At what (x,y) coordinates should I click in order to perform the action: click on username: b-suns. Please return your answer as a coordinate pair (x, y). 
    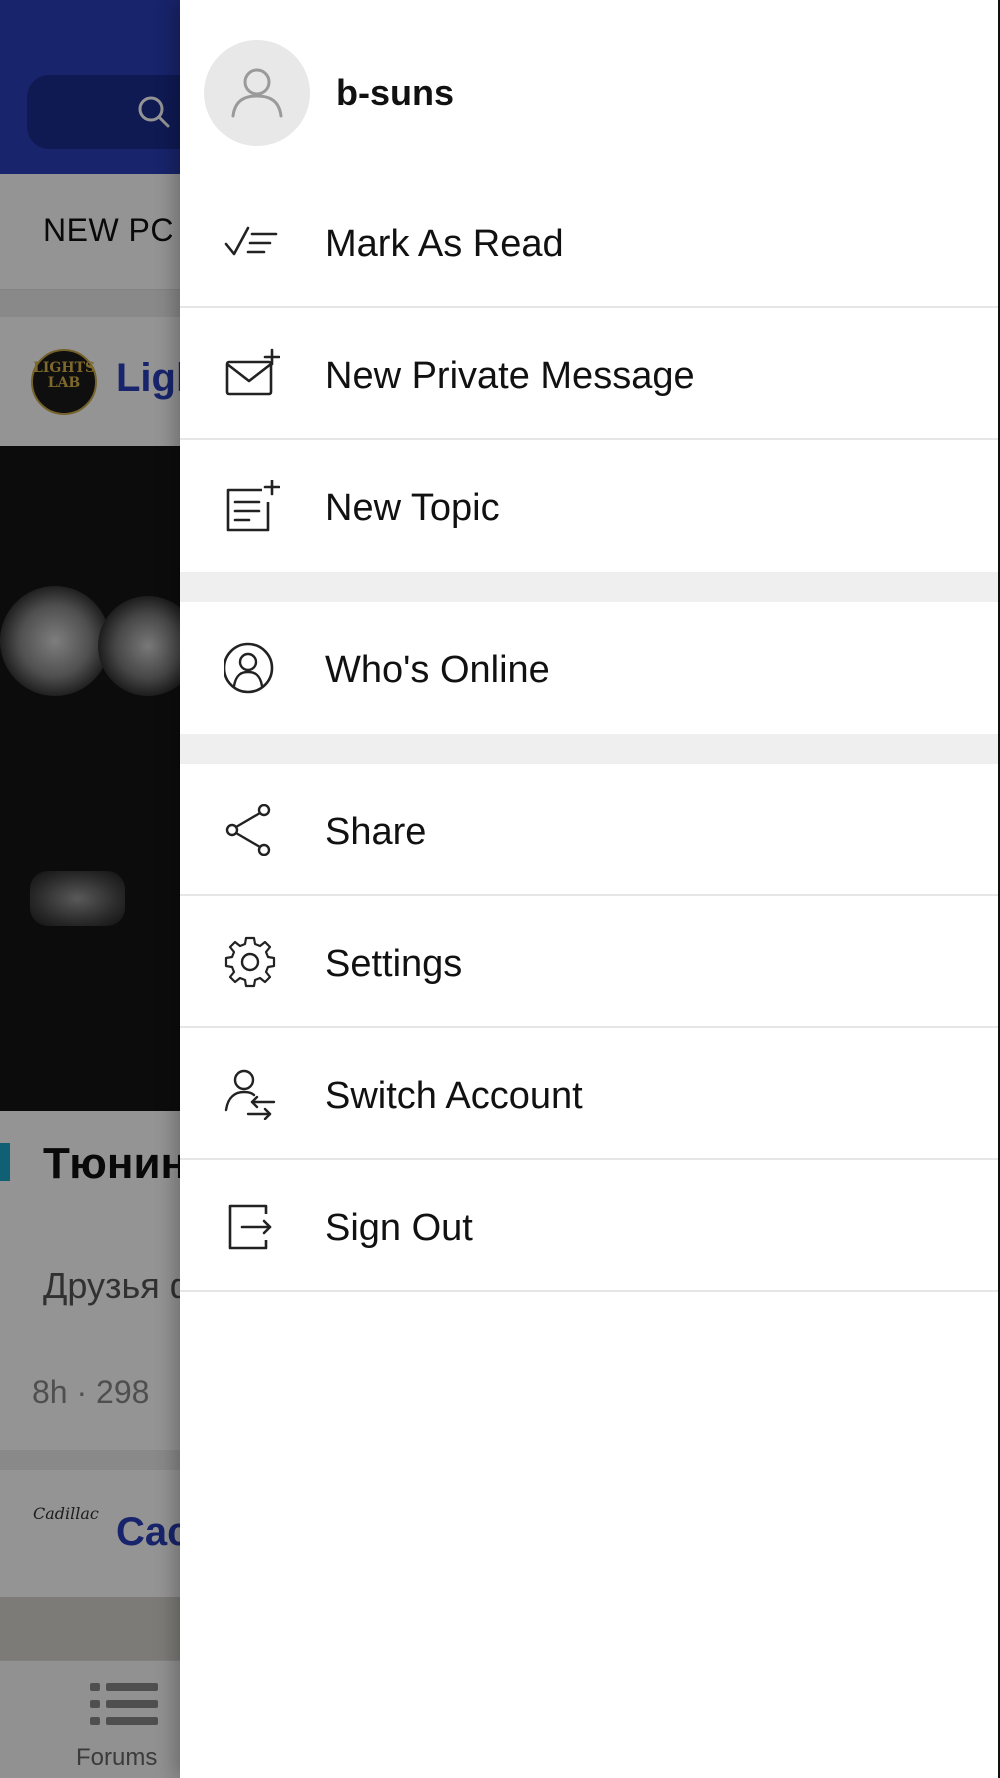
    Looking at the image, I should click on (395, 92).